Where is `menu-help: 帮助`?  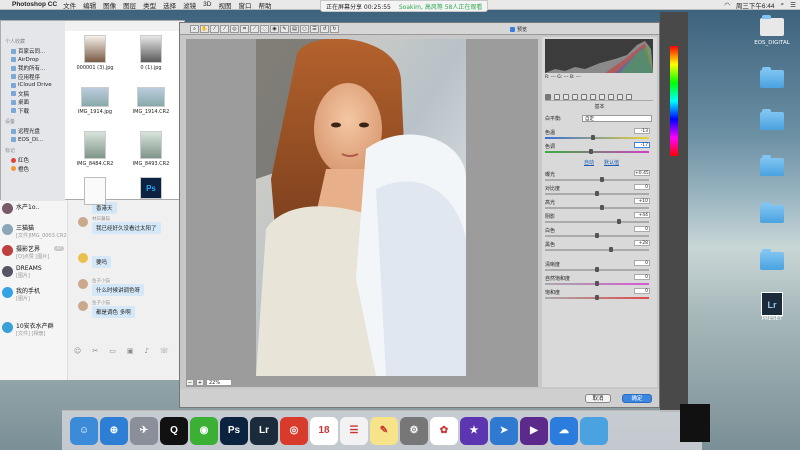 menu-help: 帮助 is located at coordinates (264, 5).